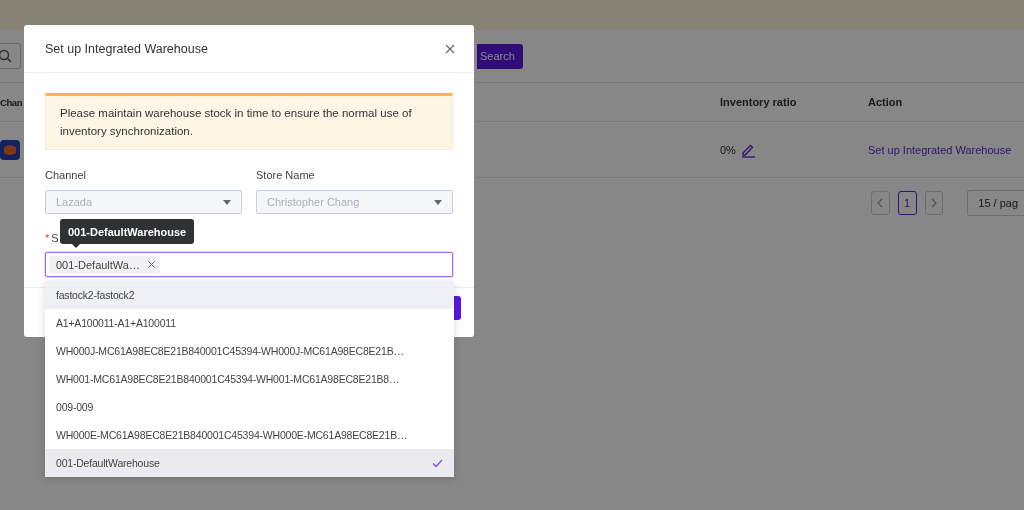  I want to click on dropdown-option: A1+A100011-A1+A100011, so click(249, 323).